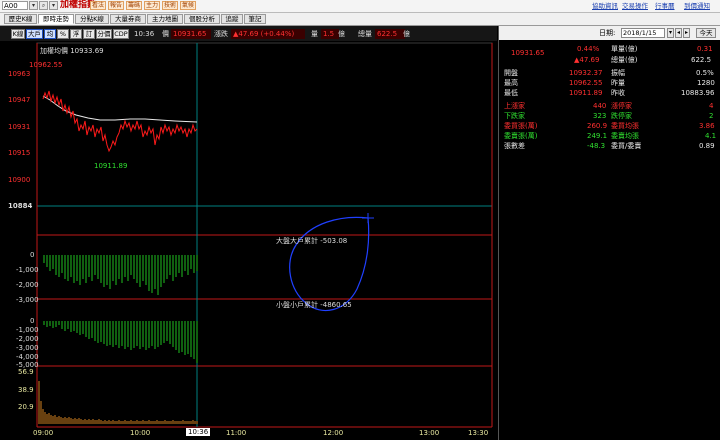 The height and width of the screenshot is (440, 720). I want to click on high-annotation: 10962.55, so click(46, 65).